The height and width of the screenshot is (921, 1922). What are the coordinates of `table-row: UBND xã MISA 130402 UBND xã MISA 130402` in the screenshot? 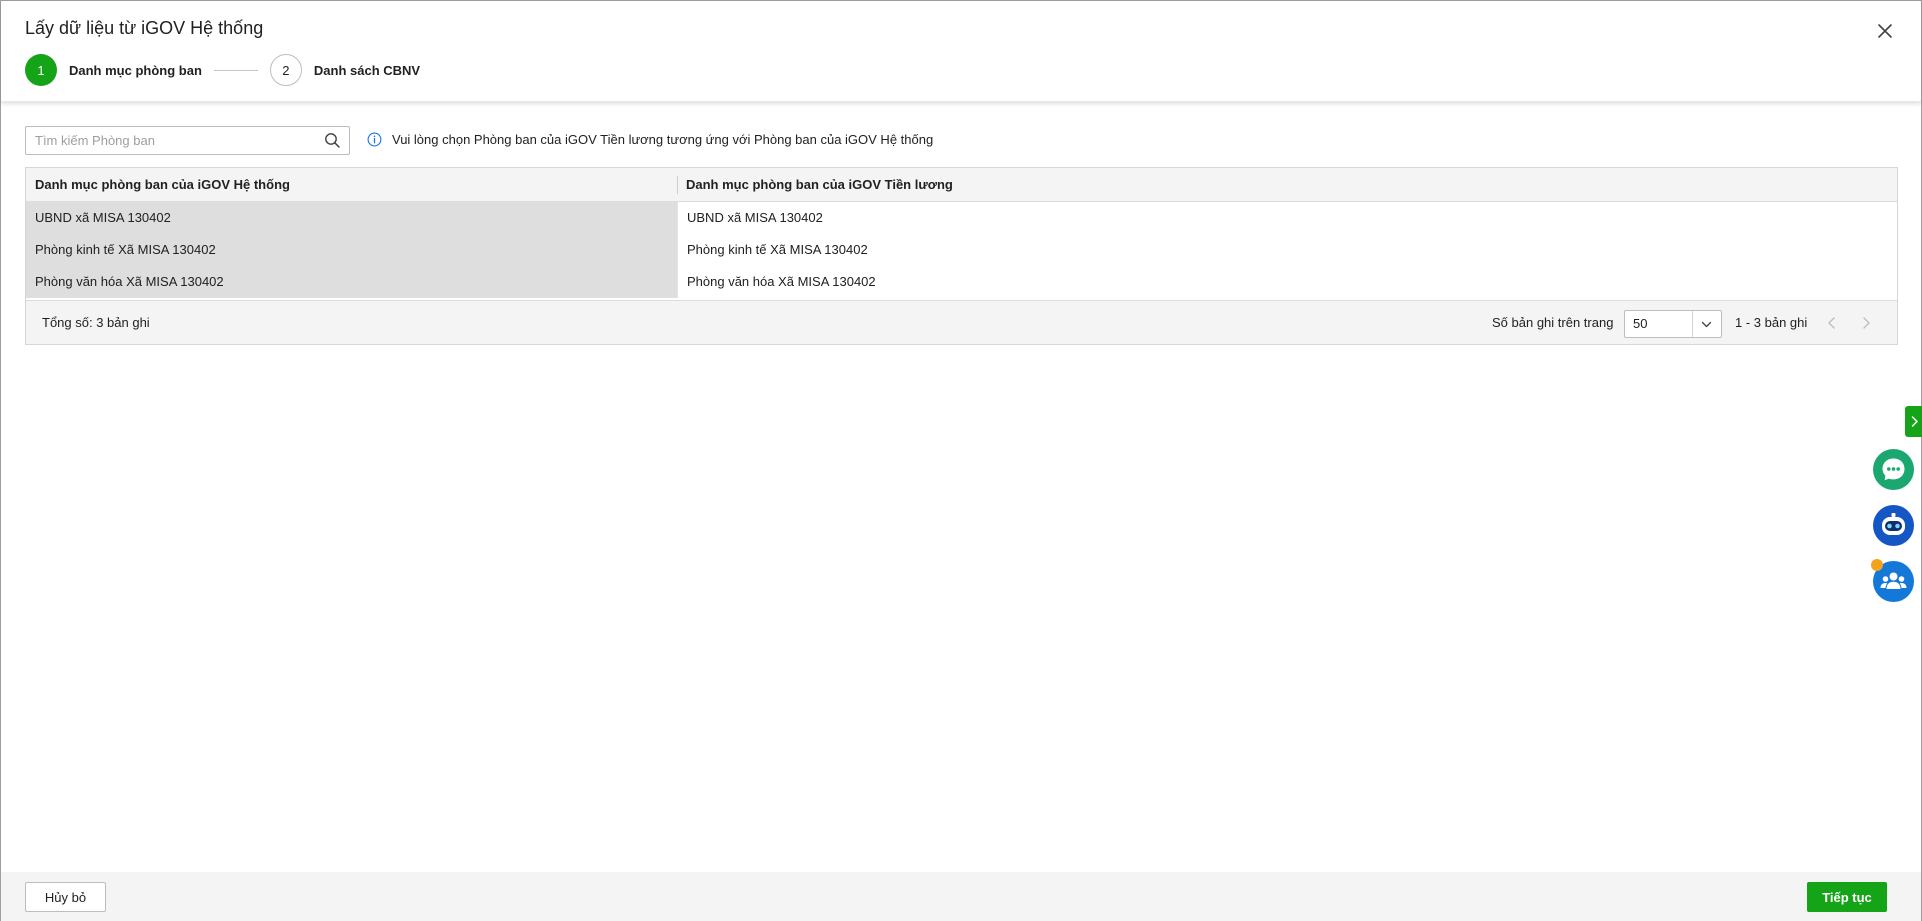 It's located at (961, 218).